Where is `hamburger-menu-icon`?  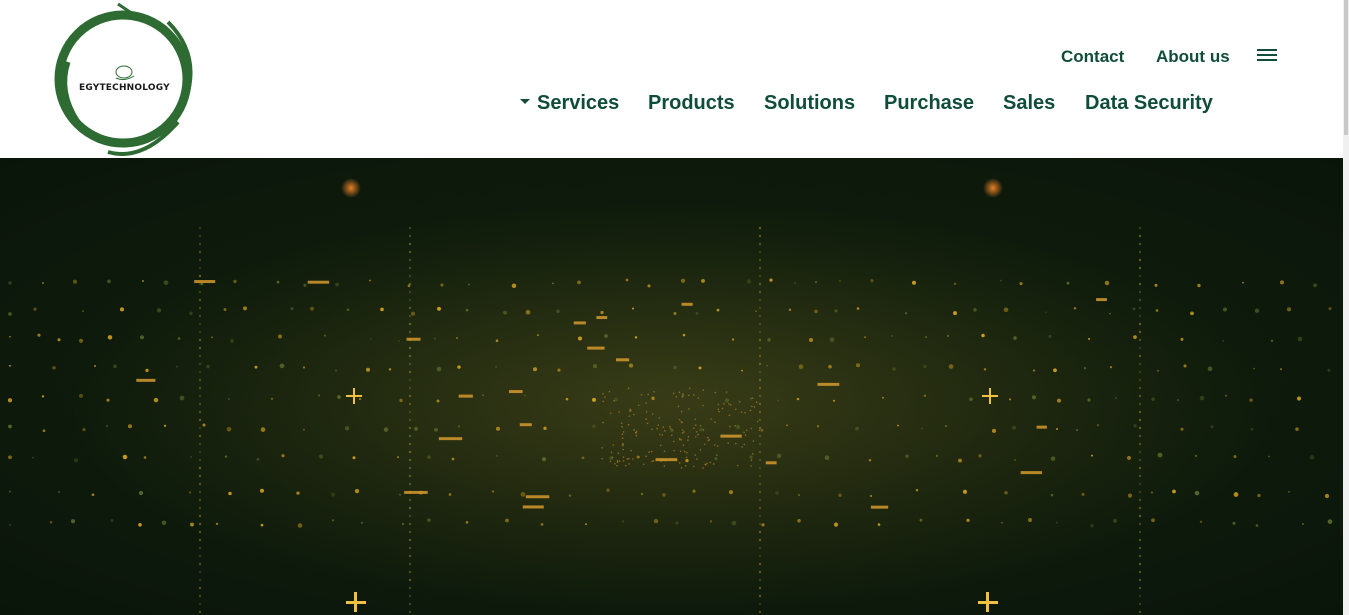 hamburger-menu-icon is located at coordinates (1267, 55).